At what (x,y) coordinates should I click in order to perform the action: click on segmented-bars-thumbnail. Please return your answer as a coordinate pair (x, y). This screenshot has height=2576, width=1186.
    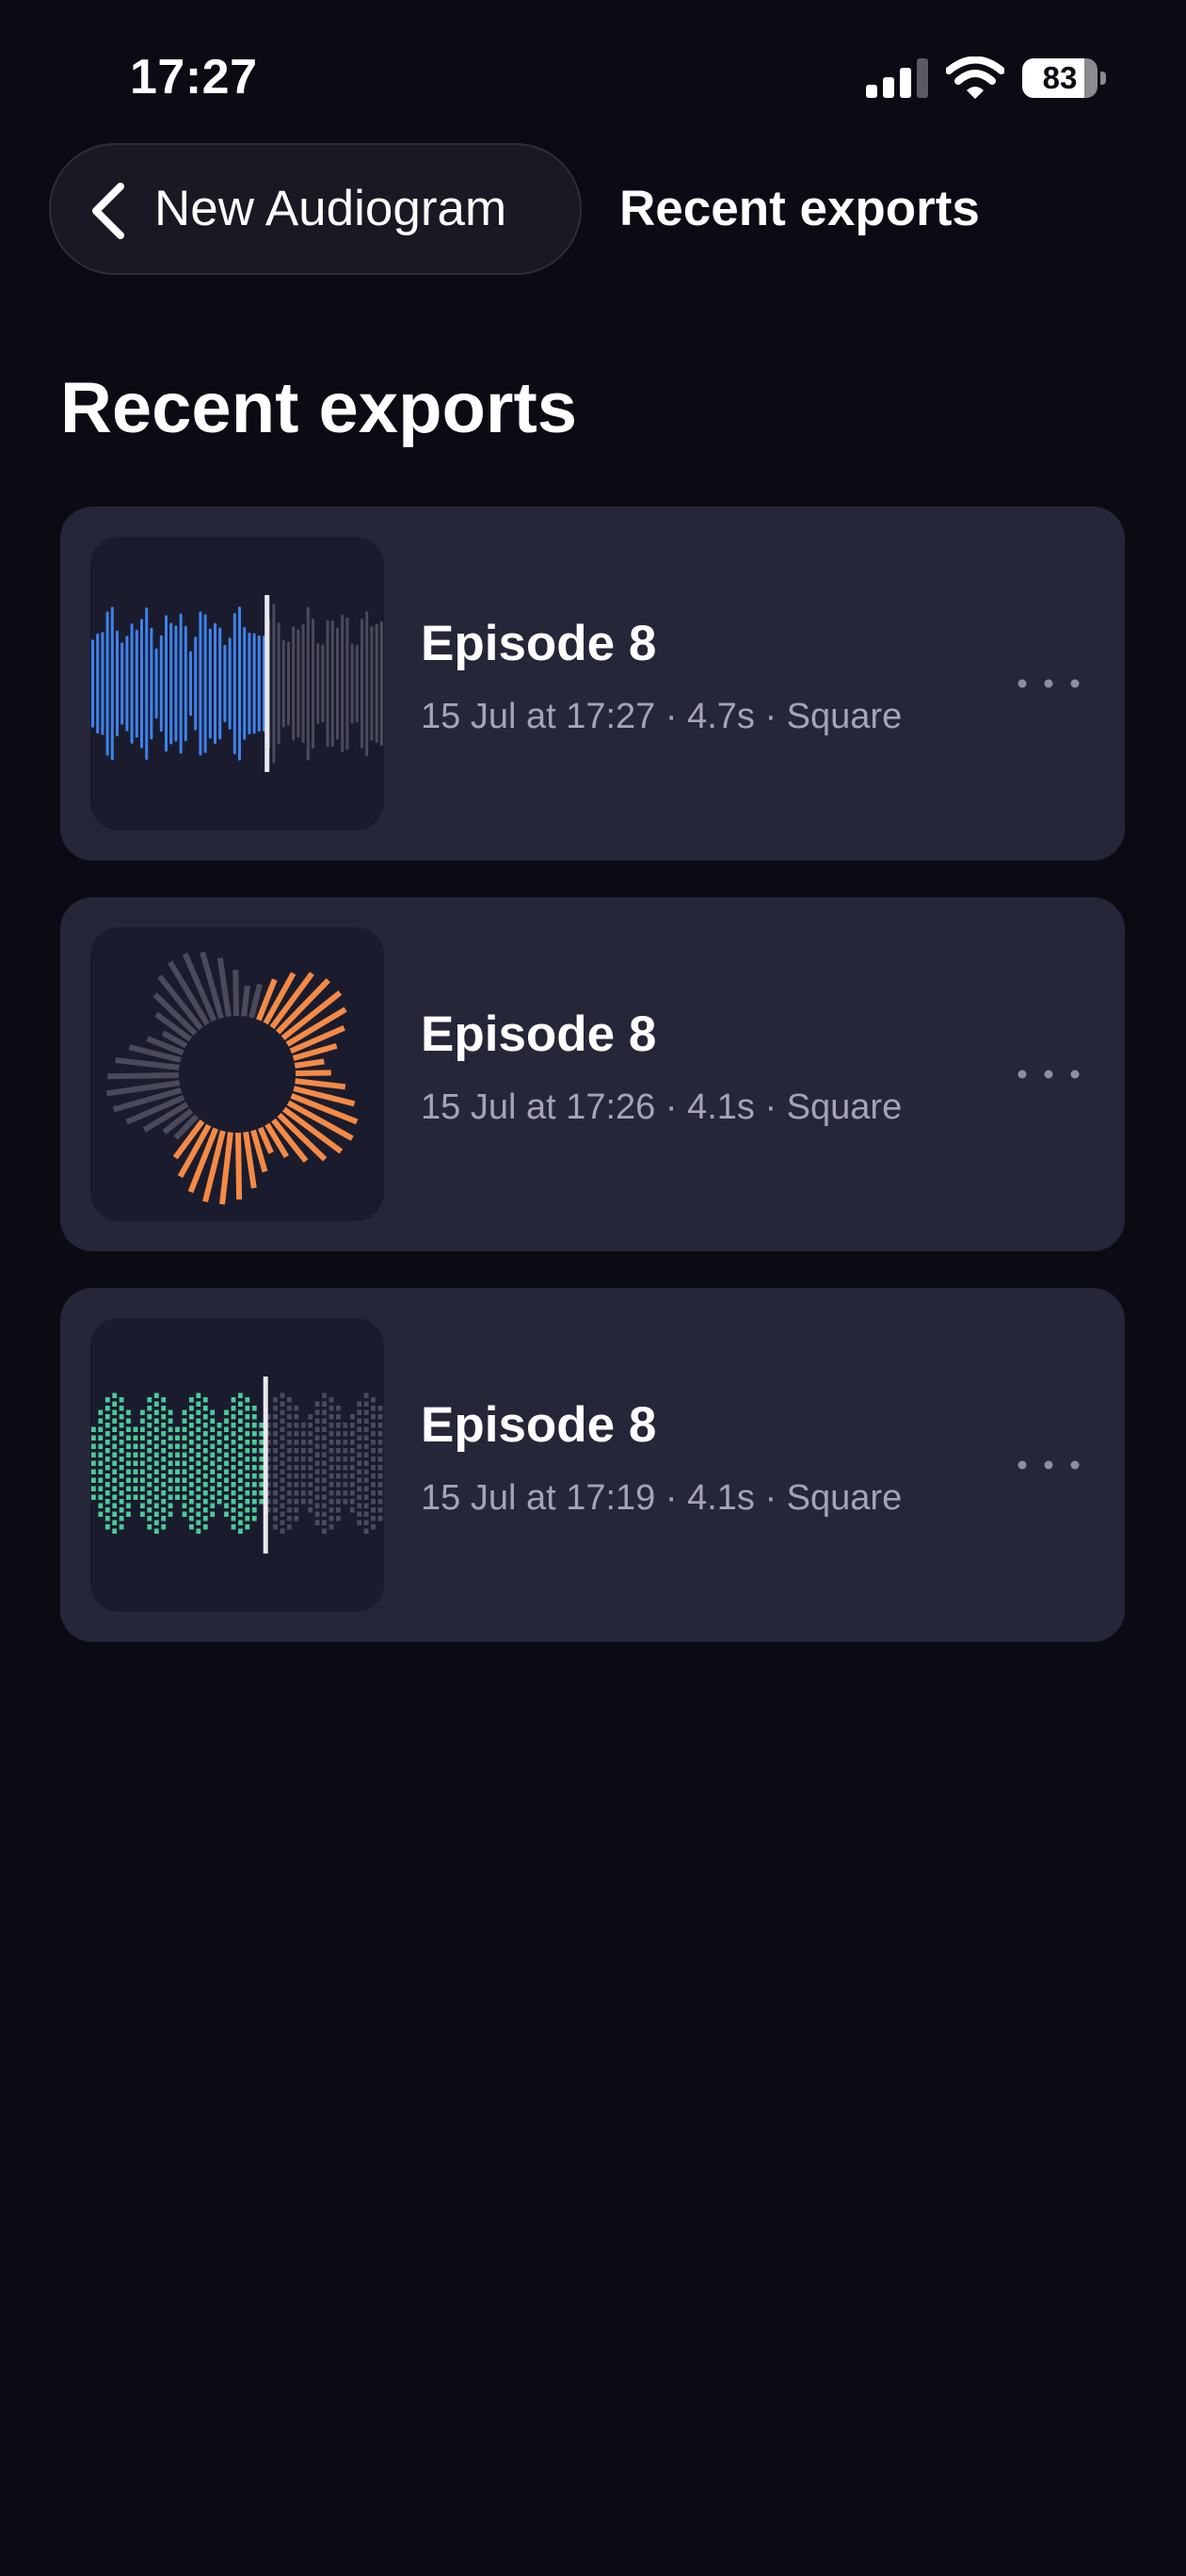
    Looking at the image, I should click on (237, 1465).